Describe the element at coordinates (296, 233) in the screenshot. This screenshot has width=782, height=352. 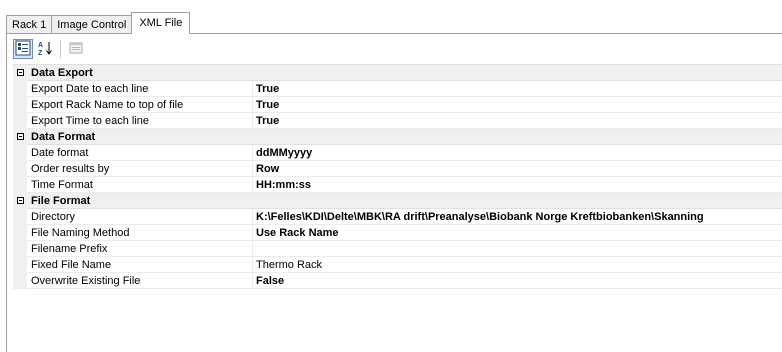
I see `property-value: Use Rack Name` at that location.